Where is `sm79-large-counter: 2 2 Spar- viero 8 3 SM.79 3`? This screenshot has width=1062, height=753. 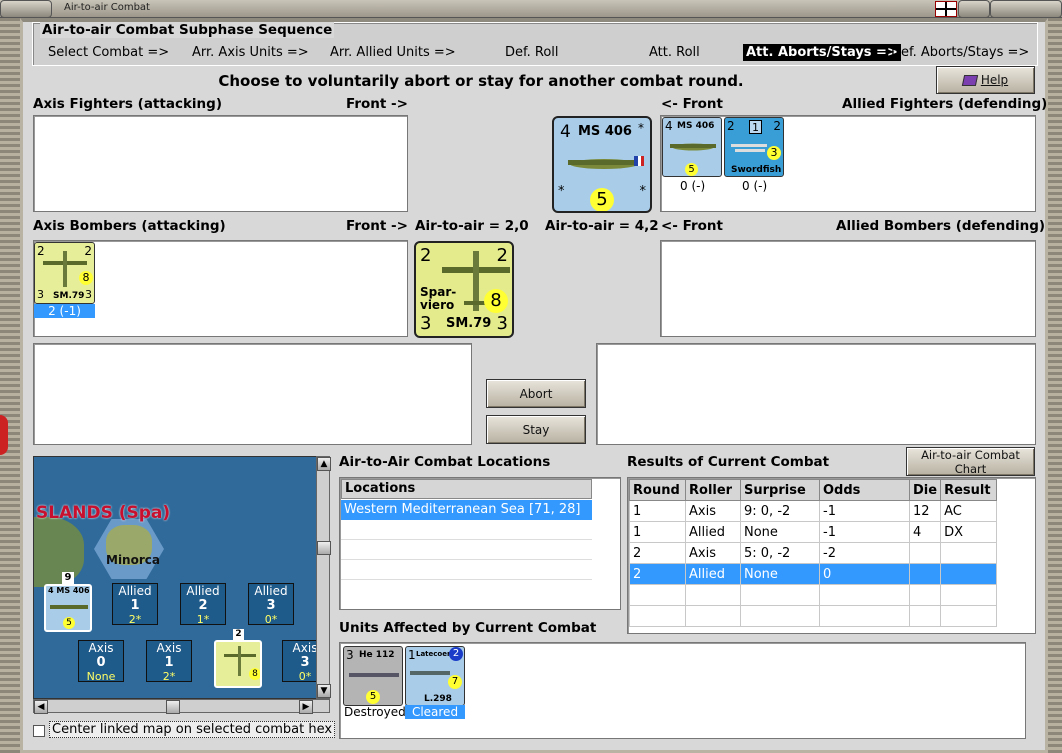 sm79-large-counter: 2 2 Spar- viero 8 3 SM.79 3 is located at coordinates (464, 289).